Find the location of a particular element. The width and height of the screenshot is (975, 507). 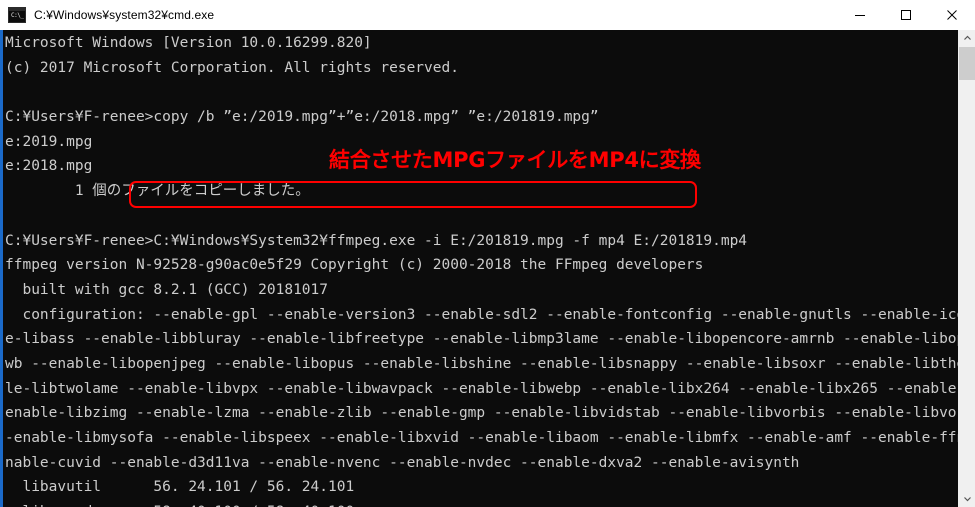

maximize-icon is located at coordinates (906, 15).